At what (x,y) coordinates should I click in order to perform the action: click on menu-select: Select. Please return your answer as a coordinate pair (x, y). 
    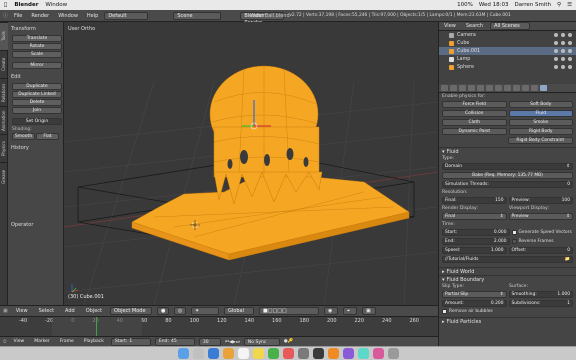
    Looking at the image, I should click on (46, 311).